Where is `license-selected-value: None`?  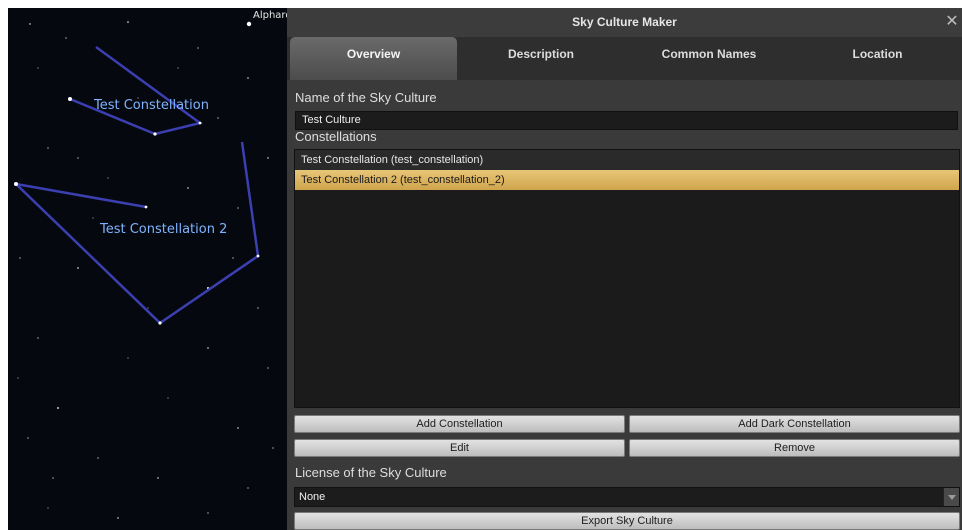 license-selected-value: None is located at coordinates (312, 497).